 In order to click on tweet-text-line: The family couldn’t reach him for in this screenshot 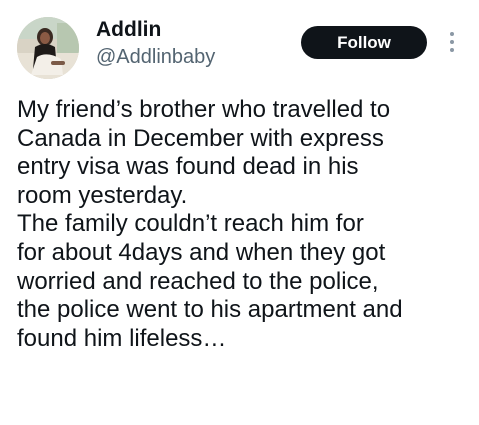, I will do `click(190, 224)`.